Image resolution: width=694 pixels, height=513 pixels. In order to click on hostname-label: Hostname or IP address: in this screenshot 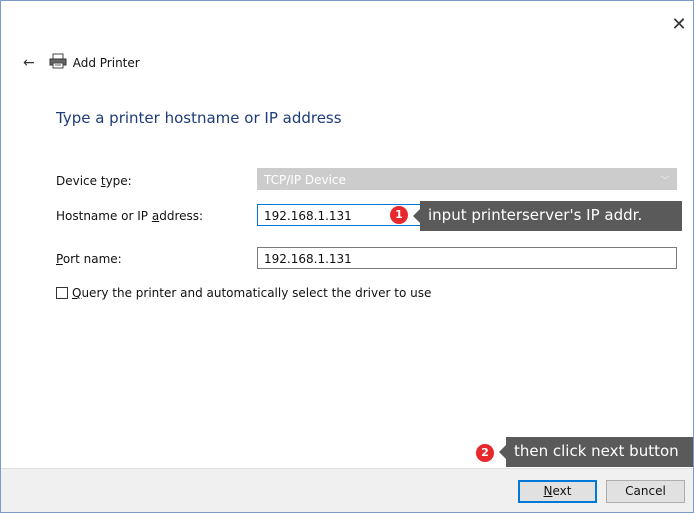, I will do `click(130, 216)`.